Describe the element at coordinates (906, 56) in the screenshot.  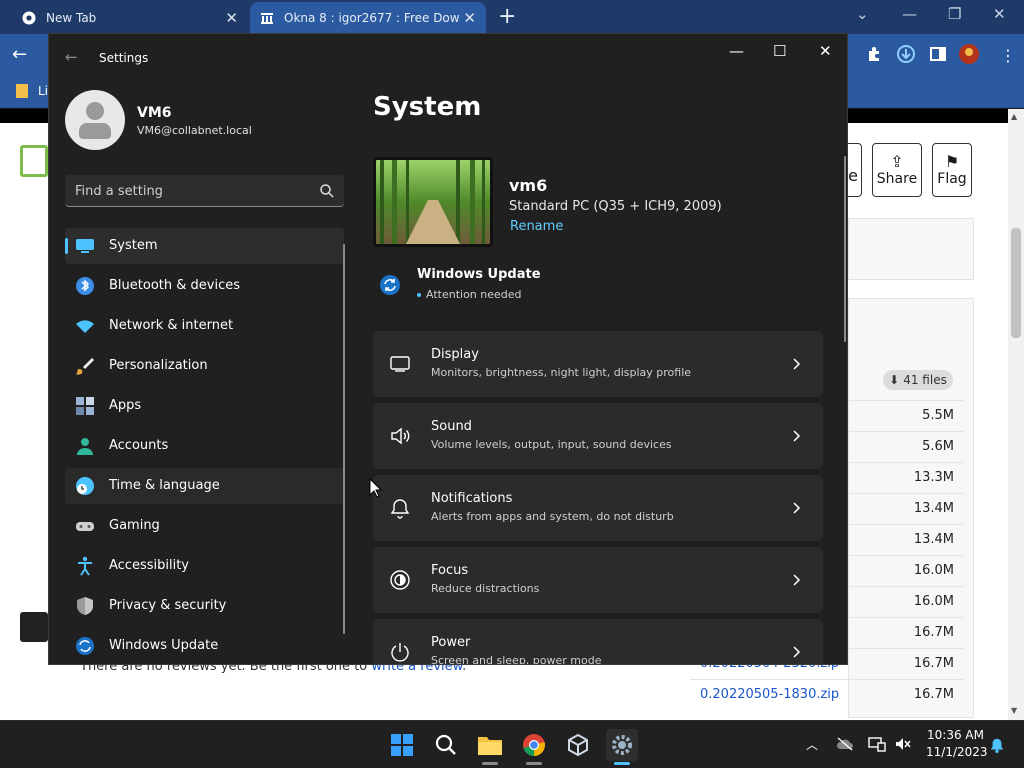
I see `download-icon` at that location.